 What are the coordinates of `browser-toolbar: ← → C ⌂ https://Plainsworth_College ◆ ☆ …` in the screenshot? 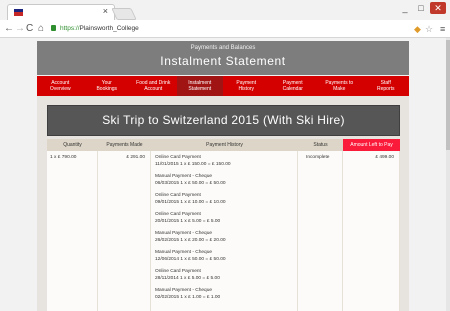 It's located at (225, 29).